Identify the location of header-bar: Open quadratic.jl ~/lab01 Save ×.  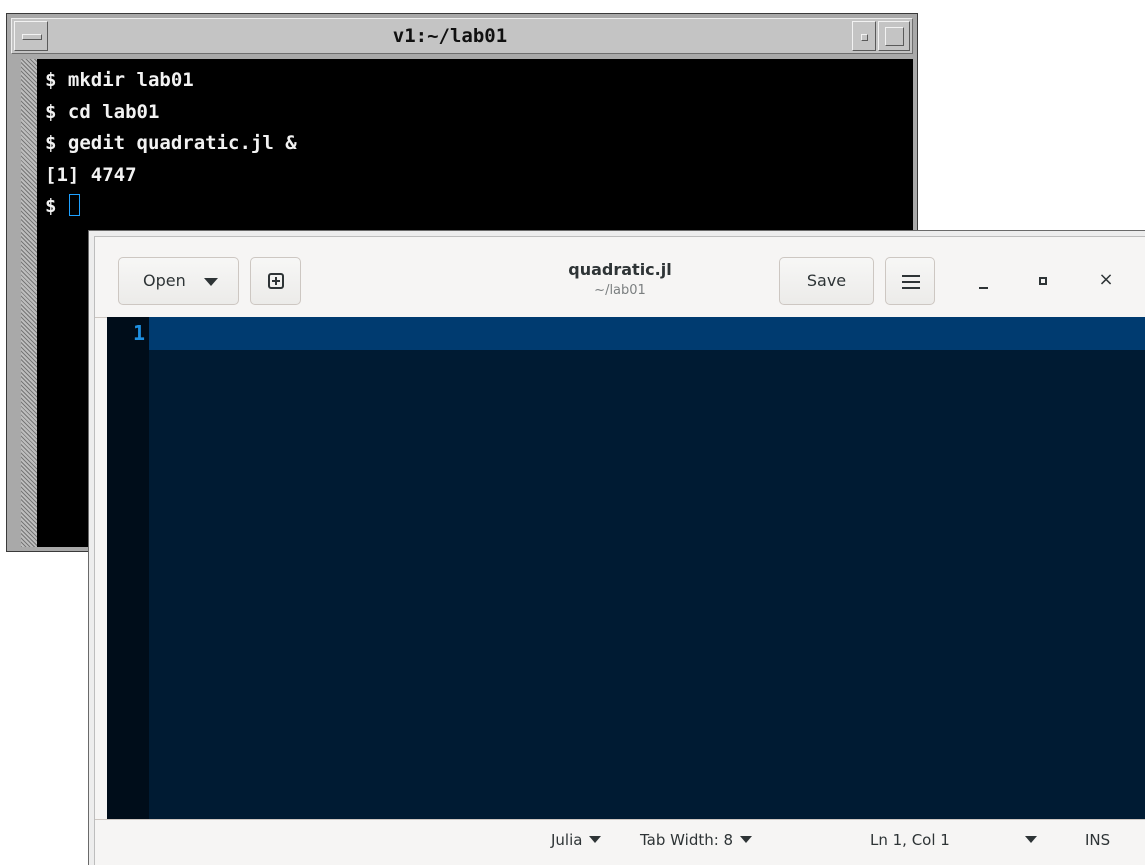
(620, 277).